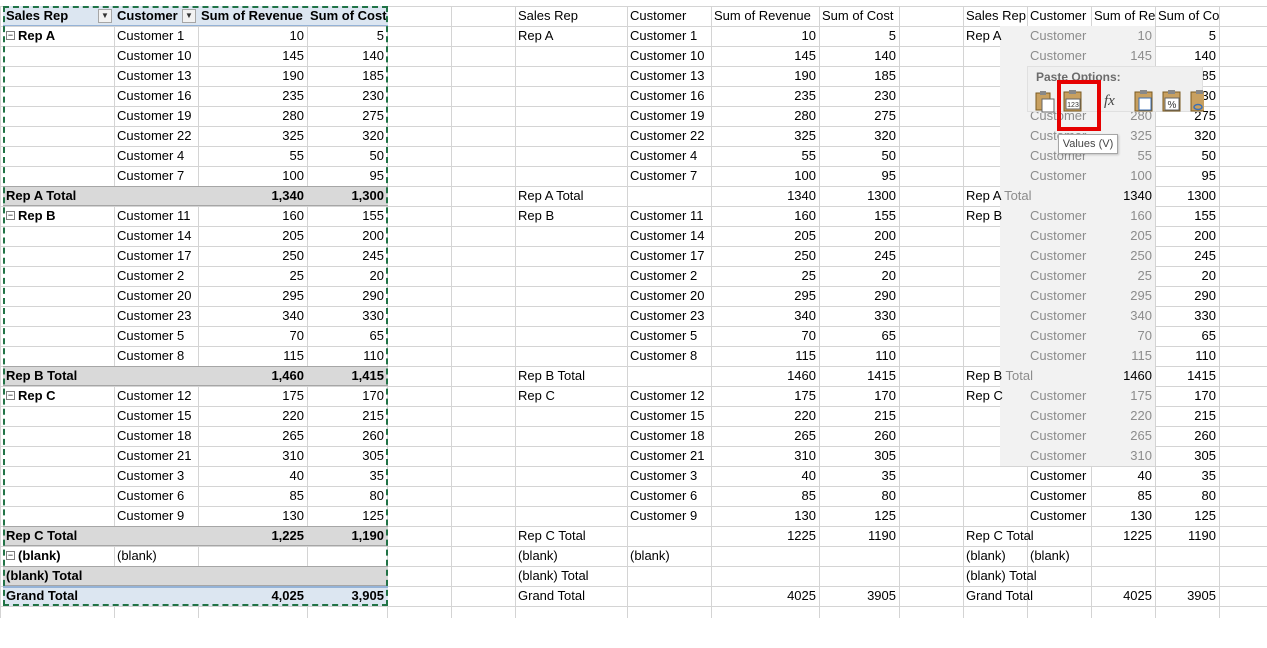 This screenshot has width=1267, height=648. Describe the element at coordinates (669, 496) in the screenshot. I see `plain-customer: Customer 6` at that location.